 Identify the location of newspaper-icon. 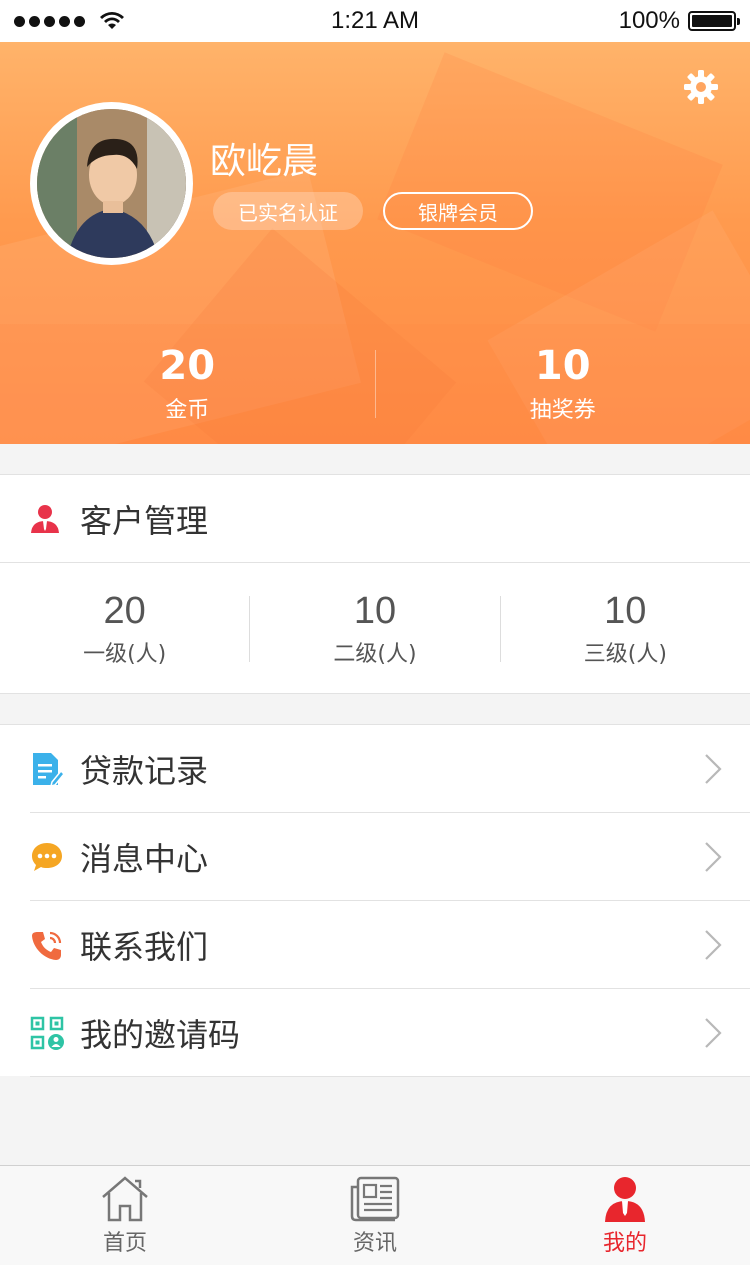
(375, 1198).